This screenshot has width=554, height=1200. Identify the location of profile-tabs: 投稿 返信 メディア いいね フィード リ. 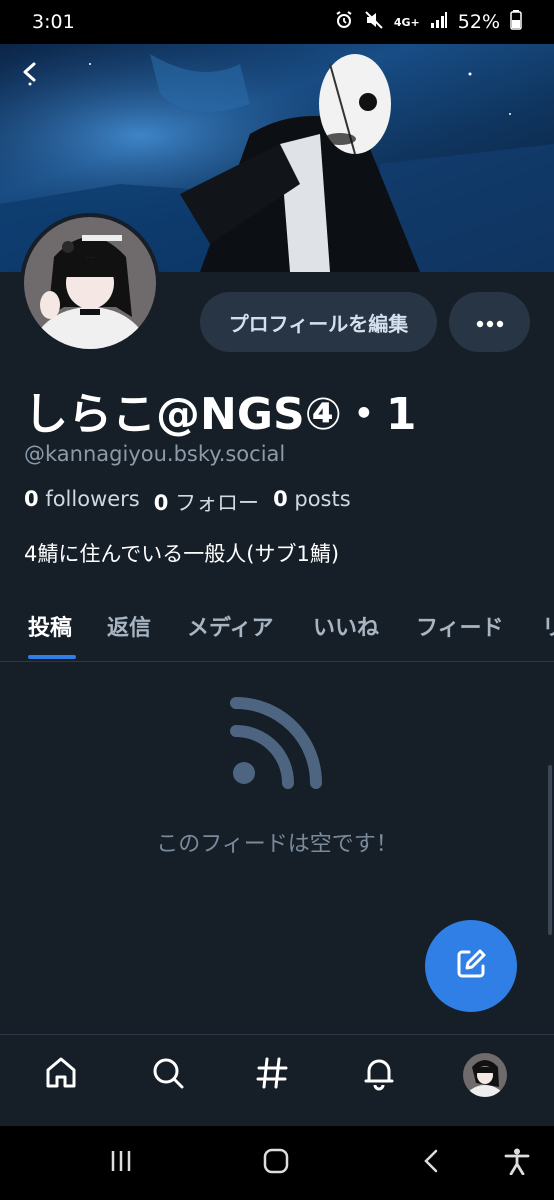
(277, 631).